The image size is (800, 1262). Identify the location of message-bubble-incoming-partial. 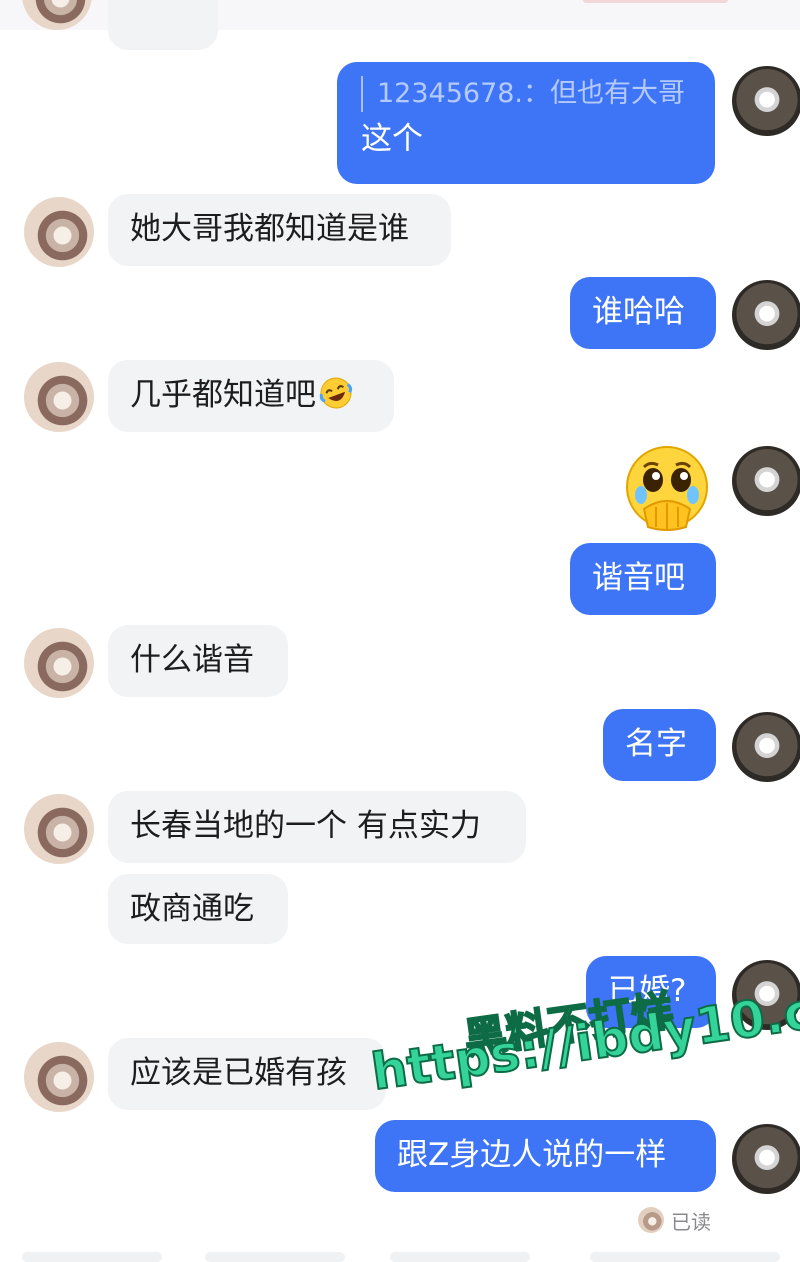
(163, 25).